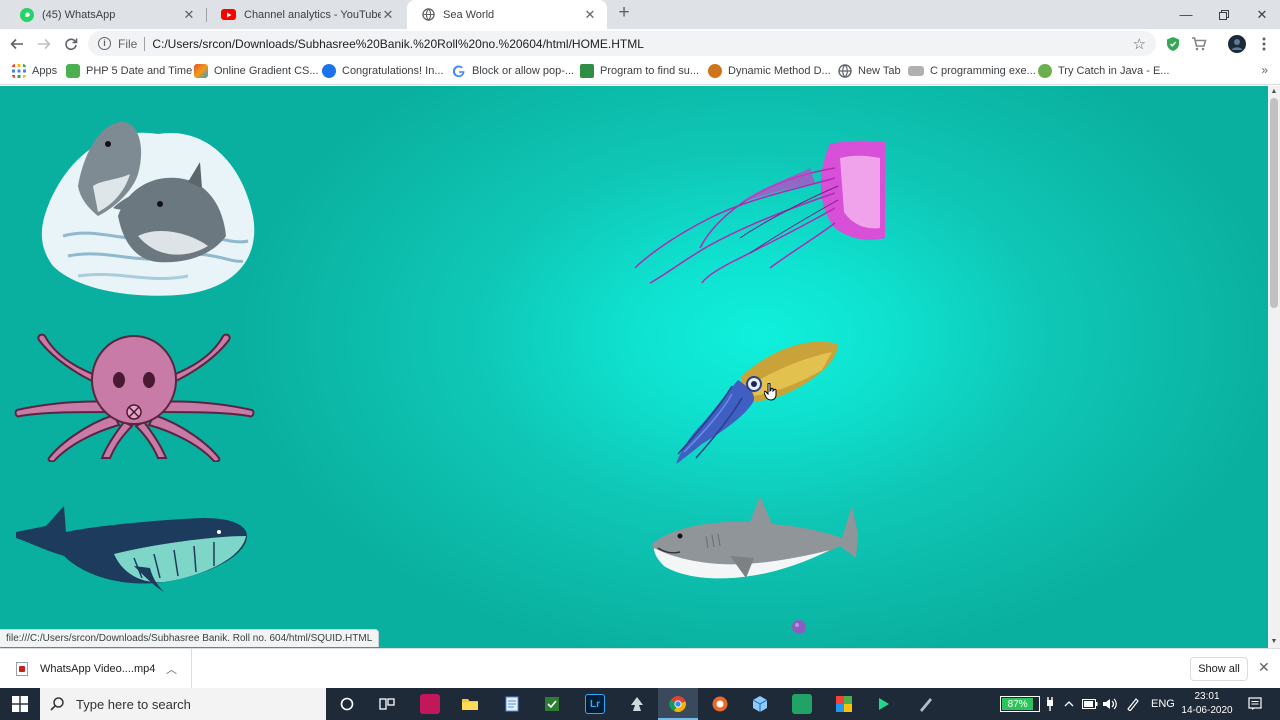 The image size is (1280, 720). Describe the element at coordinates (720, 704) in the screenshot. I see `orange-app-icon` at that location.